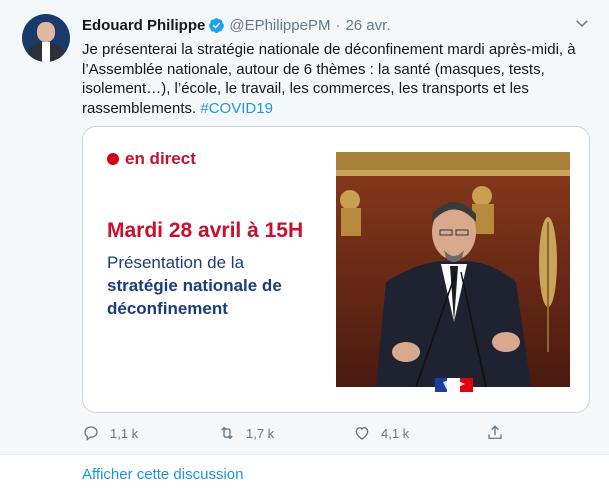  What do you see at coordinates (227, 433) in the screenshot?
I see `retweet-icon` at bounding box center [227, 433].